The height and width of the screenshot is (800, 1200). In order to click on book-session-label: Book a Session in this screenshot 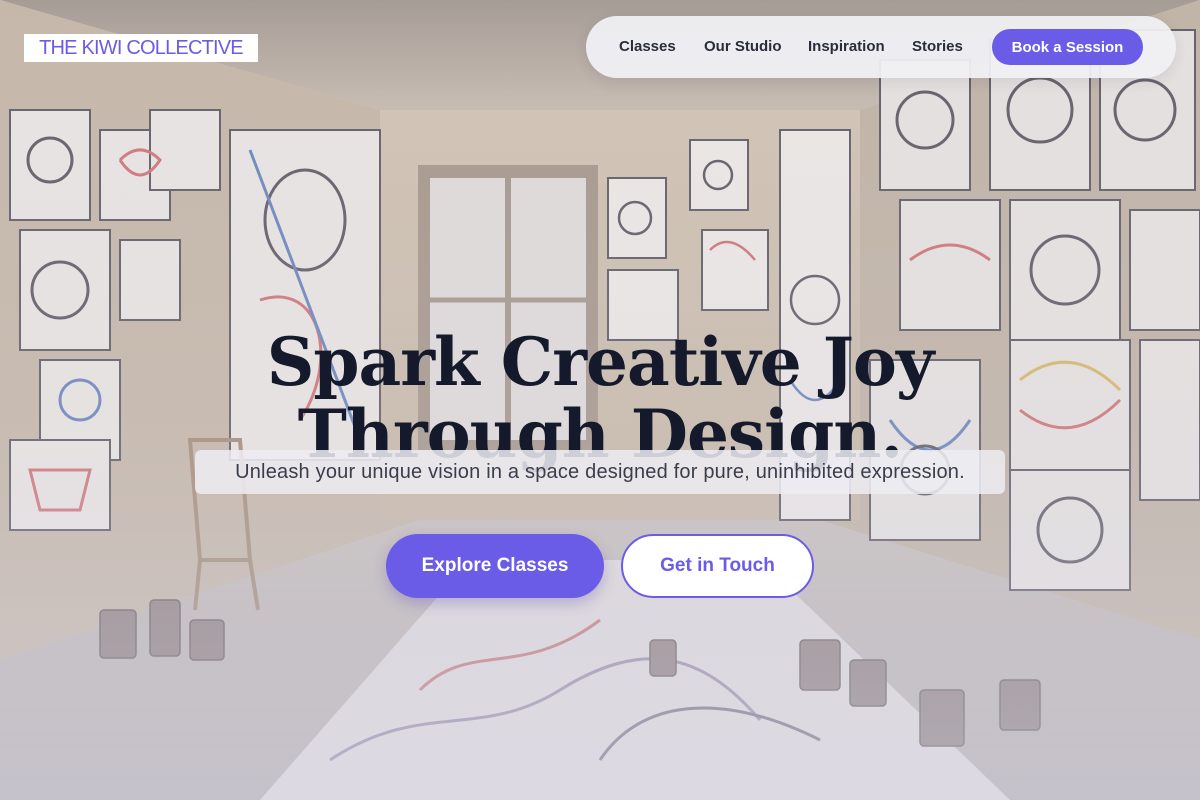, I will do `click(1067, 47)`.